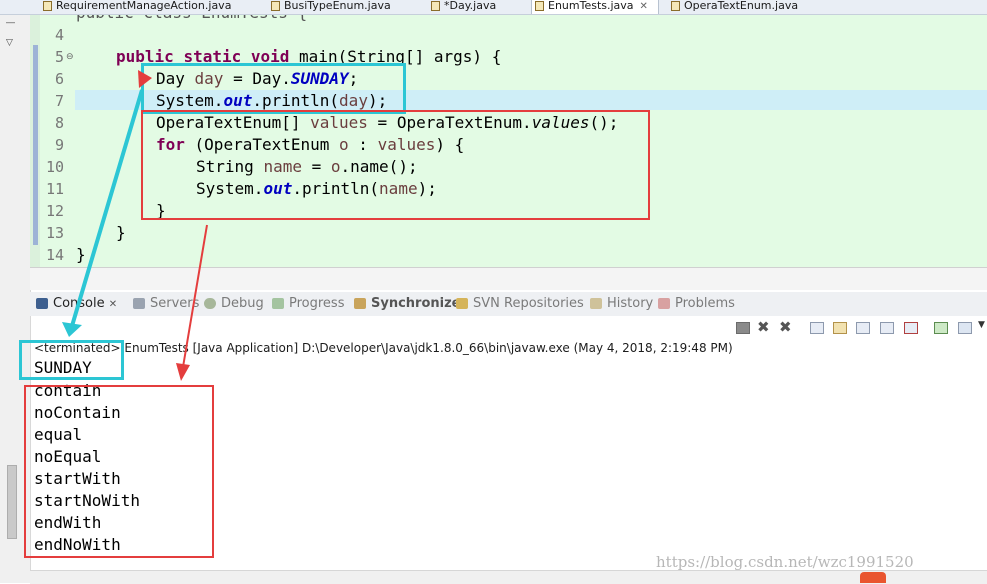 The height and width of the screenshot is (584, 987). What do you see at coordinates (630, 303) in the screenshot?
I see `tab-label: History` at bounding box center [630, 303].